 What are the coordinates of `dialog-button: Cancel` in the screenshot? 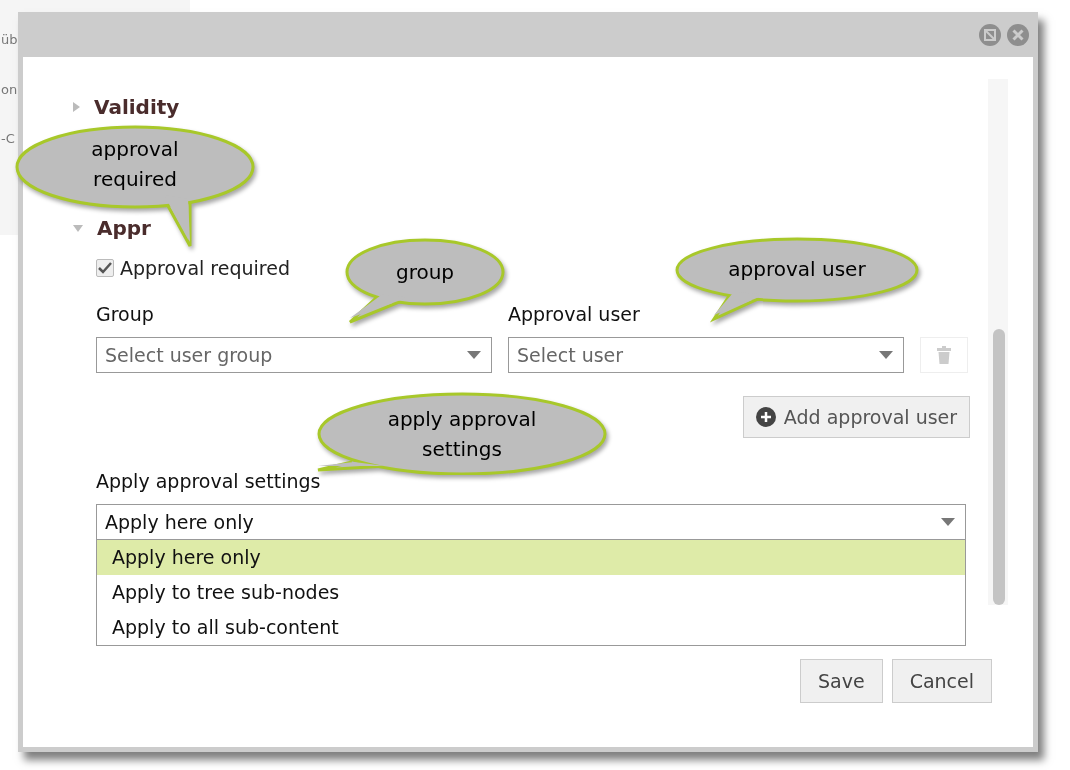 It's located at (941, 681).